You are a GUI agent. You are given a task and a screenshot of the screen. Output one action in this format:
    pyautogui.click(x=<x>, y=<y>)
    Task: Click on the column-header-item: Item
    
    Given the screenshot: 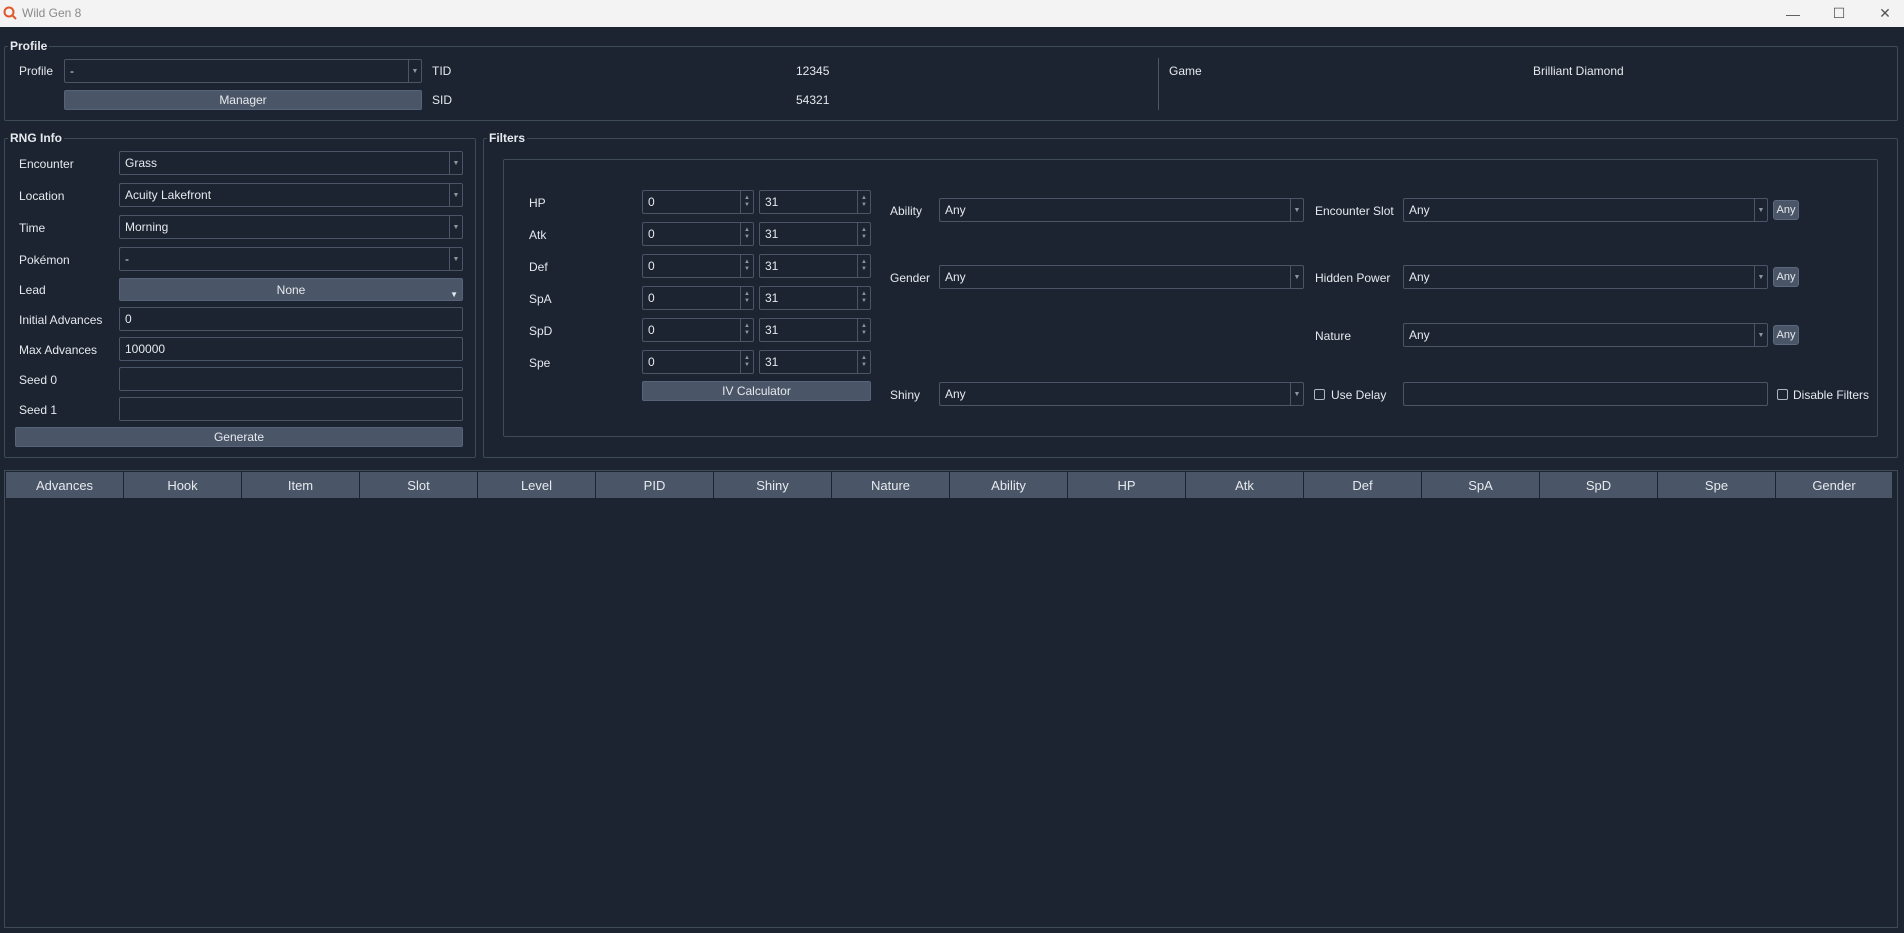 What is the action you would take?
    pyautogui.click(x=301, y=485)
    